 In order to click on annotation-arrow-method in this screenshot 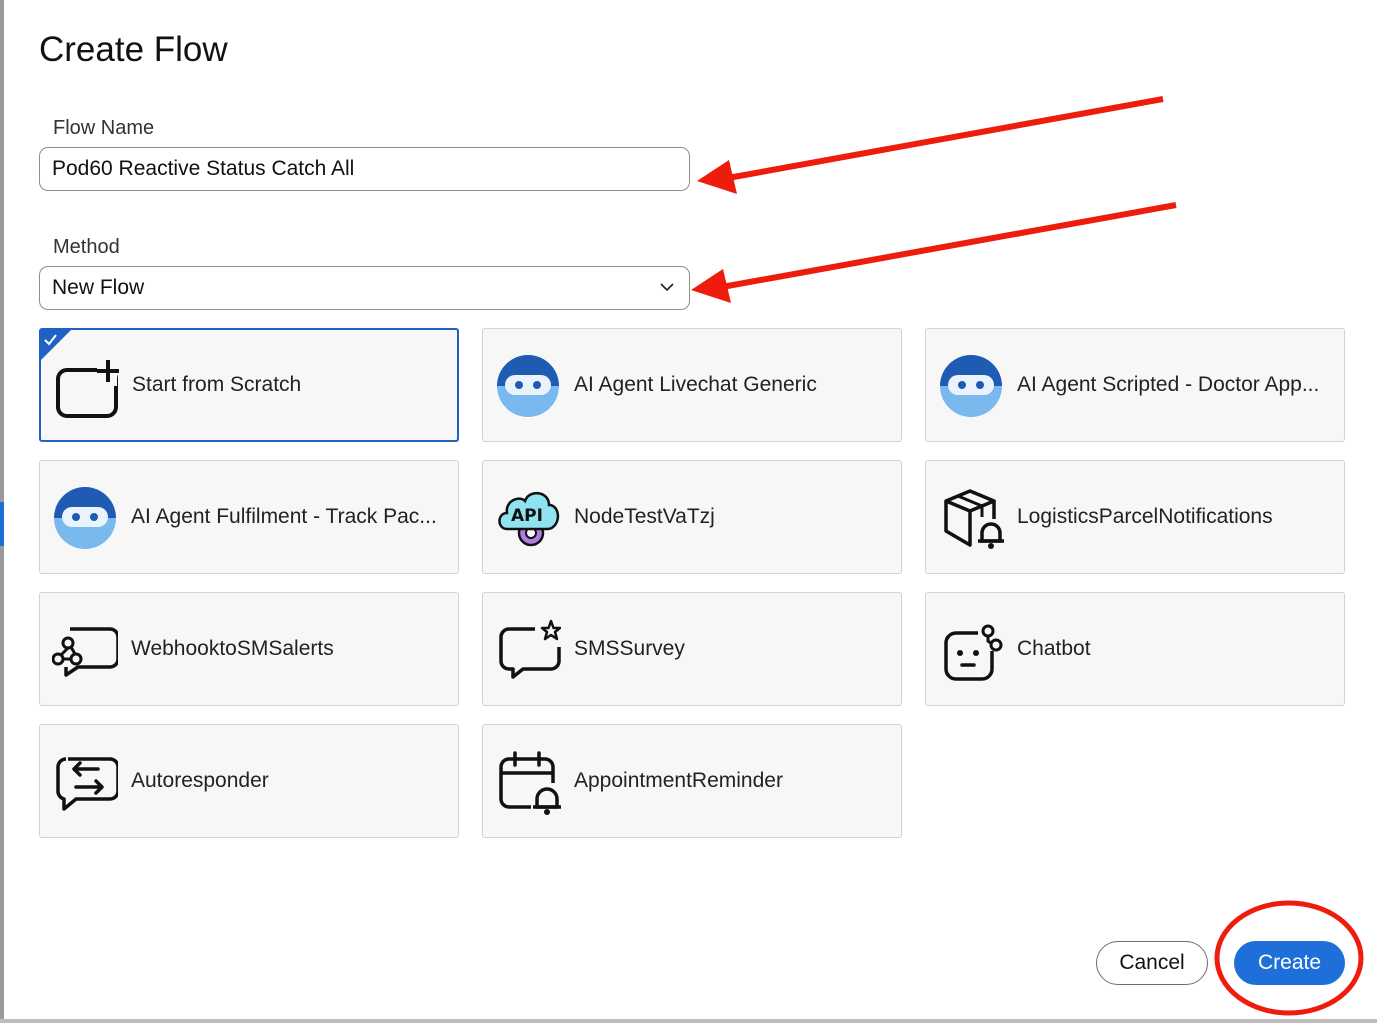, I will do `click(949, 246)`.